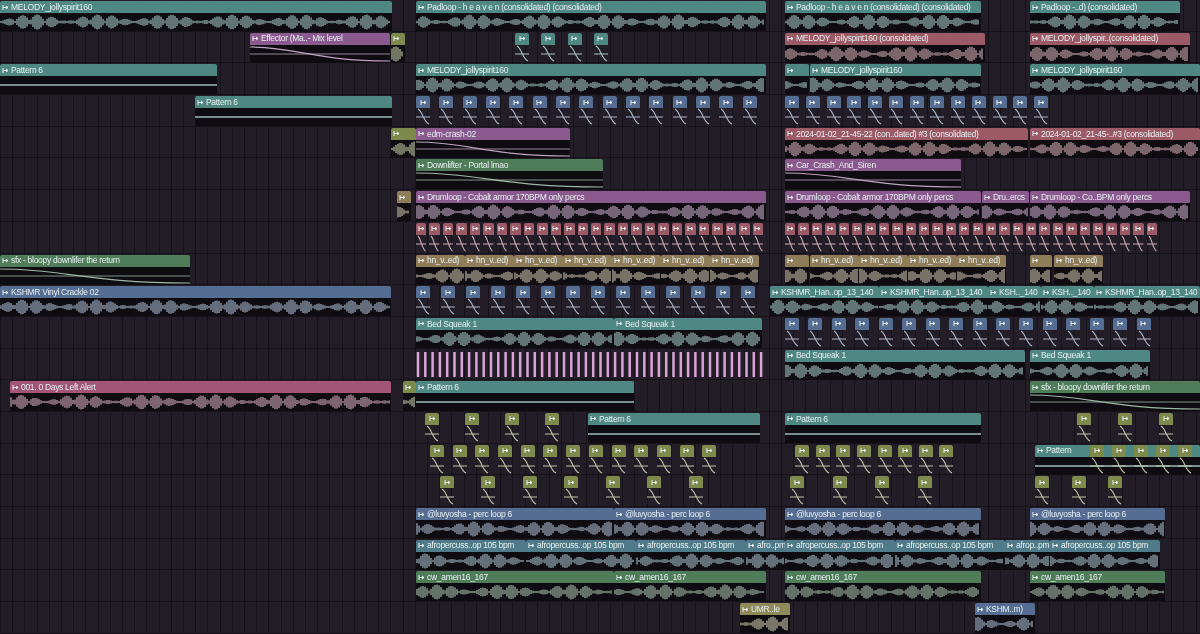  What do you see at coordinates (1027, 545) in the screenshot?
I see `clip-header: afrop..pm` at bounding box center [1027, 545].